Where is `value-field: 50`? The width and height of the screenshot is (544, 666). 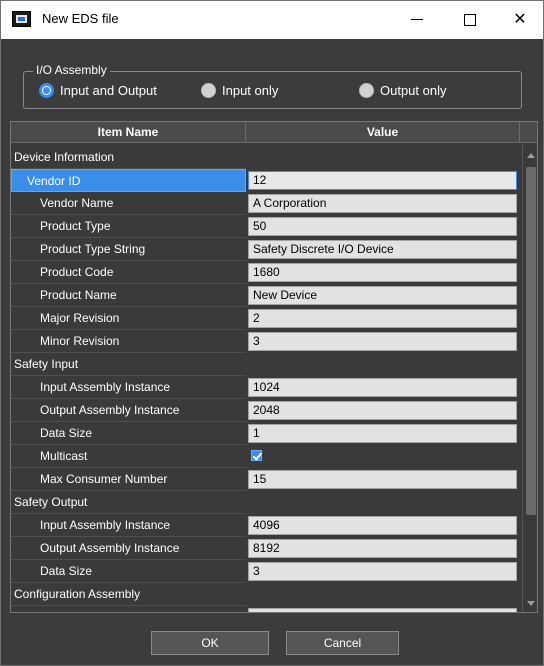 value-field: 50 is located at coordinates (382, 226).